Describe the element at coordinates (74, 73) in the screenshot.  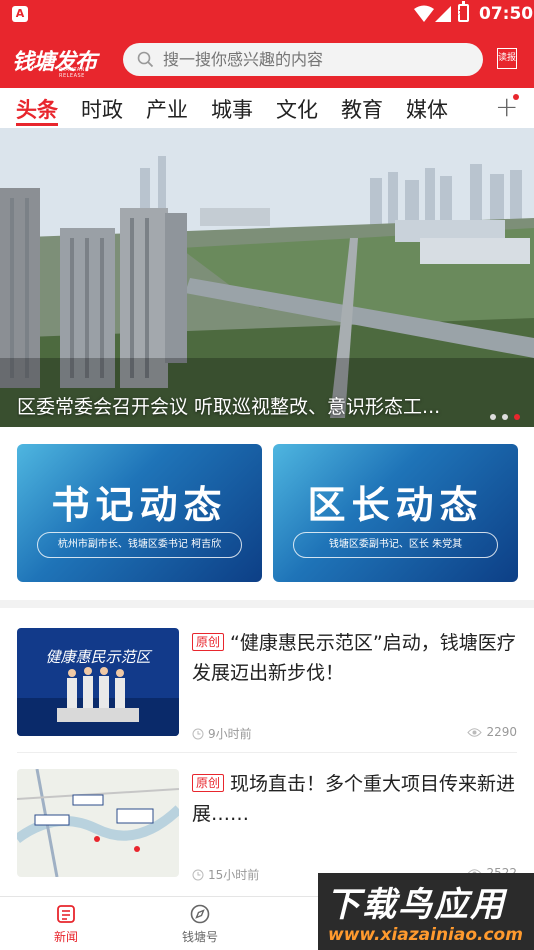
I see `logo-subtext: QIANTANG RELEASE` at that location.